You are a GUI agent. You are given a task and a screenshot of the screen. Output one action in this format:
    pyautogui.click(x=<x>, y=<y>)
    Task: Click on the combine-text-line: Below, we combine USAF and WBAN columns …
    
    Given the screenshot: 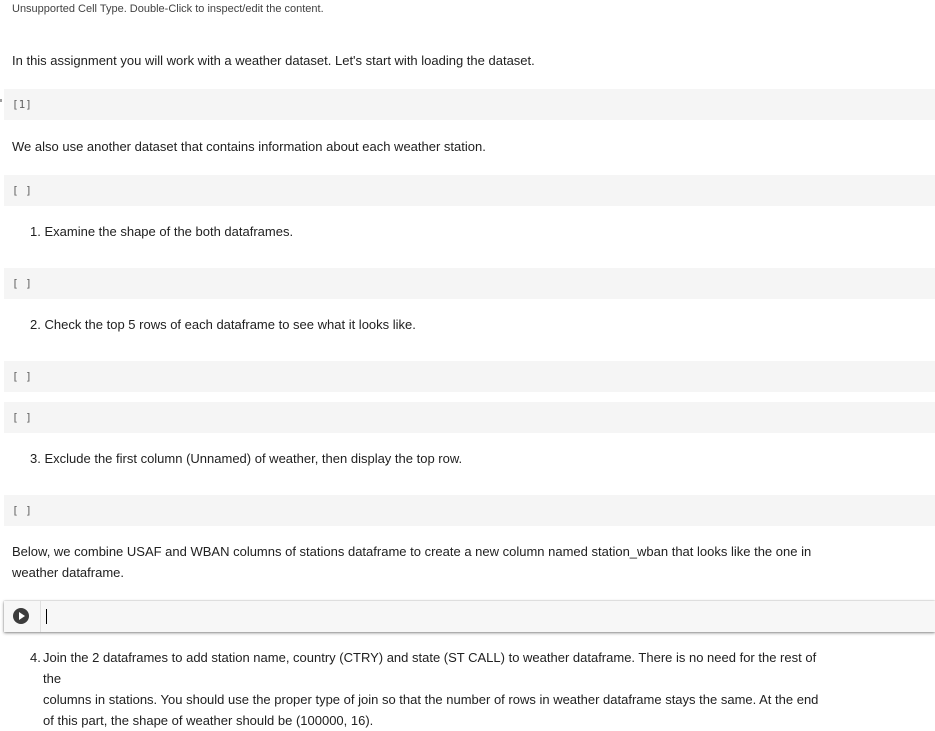 What is the action you would take?
    pyautogui.click(x=412, y=551)
    